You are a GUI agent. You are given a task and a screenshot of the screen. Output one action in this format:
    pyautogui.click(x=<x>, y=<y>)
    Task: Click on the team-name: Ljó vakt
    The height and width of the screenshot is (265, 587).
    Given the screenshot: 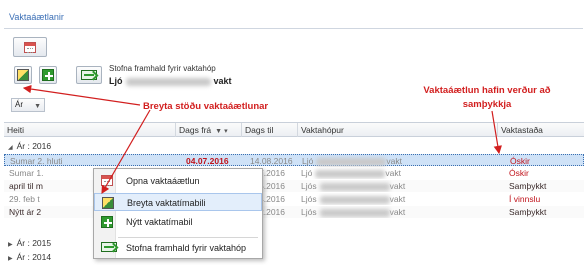 What is the action you would take?
    pyautogui.click(x=170, y=81)
    